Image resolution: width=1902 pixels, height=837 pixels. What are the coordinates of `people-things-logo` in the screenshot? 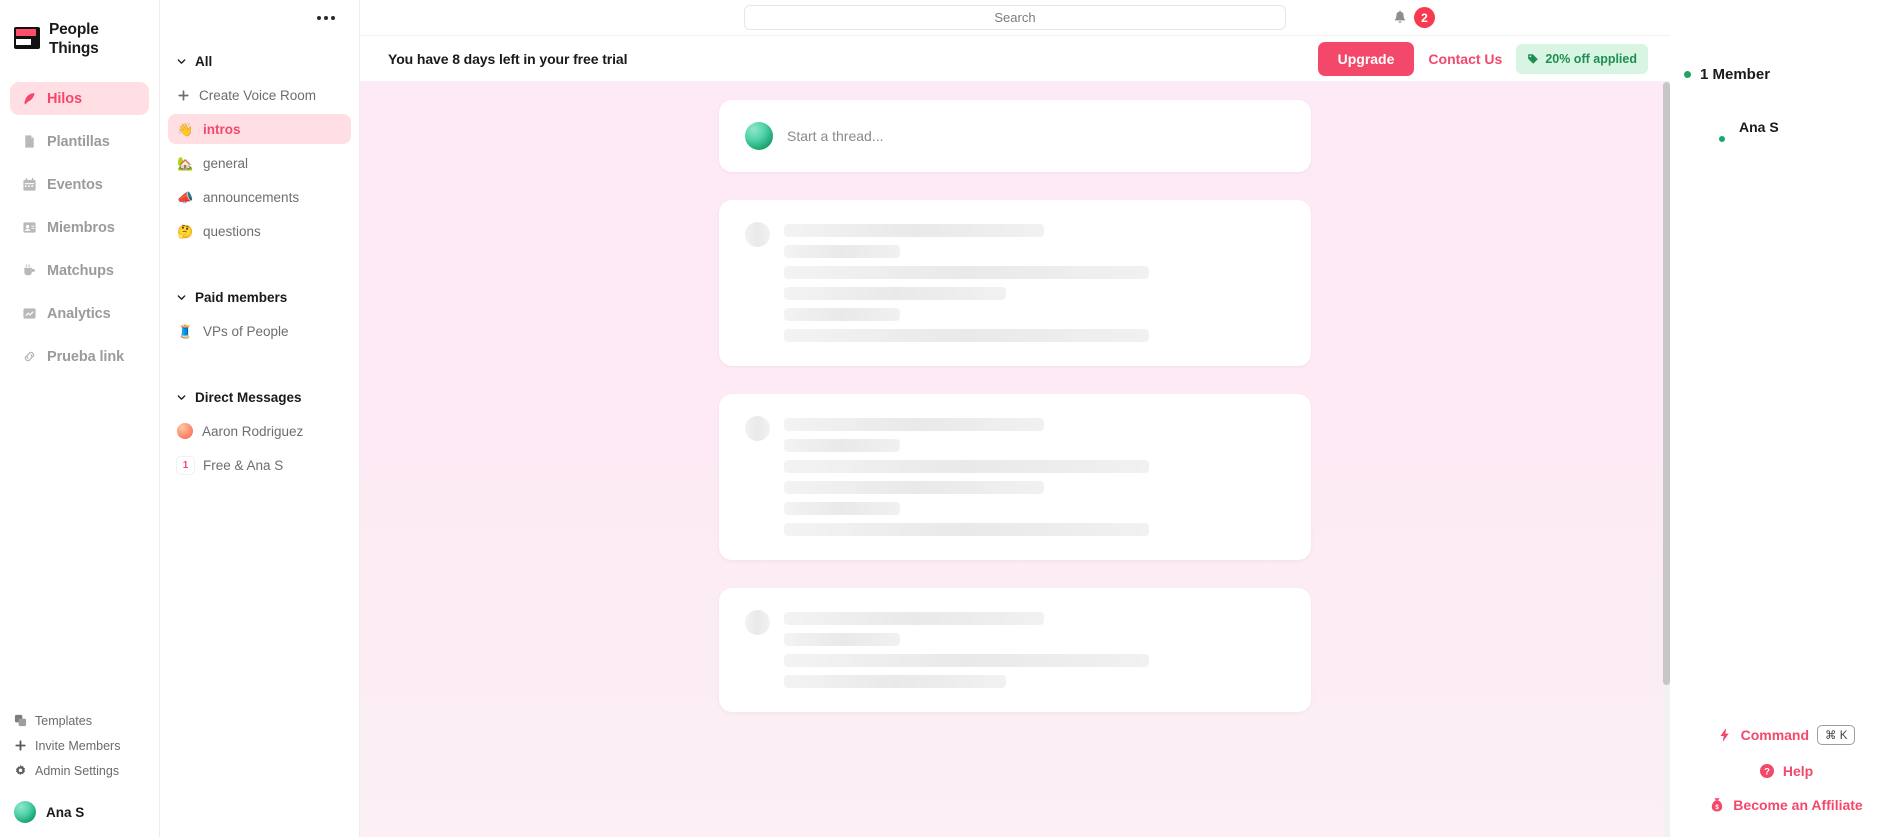 It's located at (27, 38).